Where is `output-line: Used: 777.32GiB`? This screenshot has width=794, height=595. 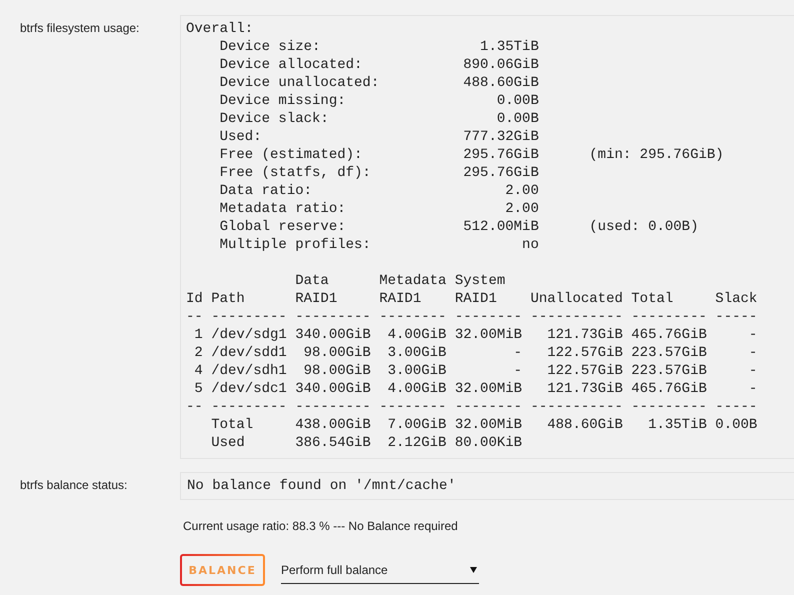 output-line: Used: 777.32GiB is located at coordinates (379, 137).